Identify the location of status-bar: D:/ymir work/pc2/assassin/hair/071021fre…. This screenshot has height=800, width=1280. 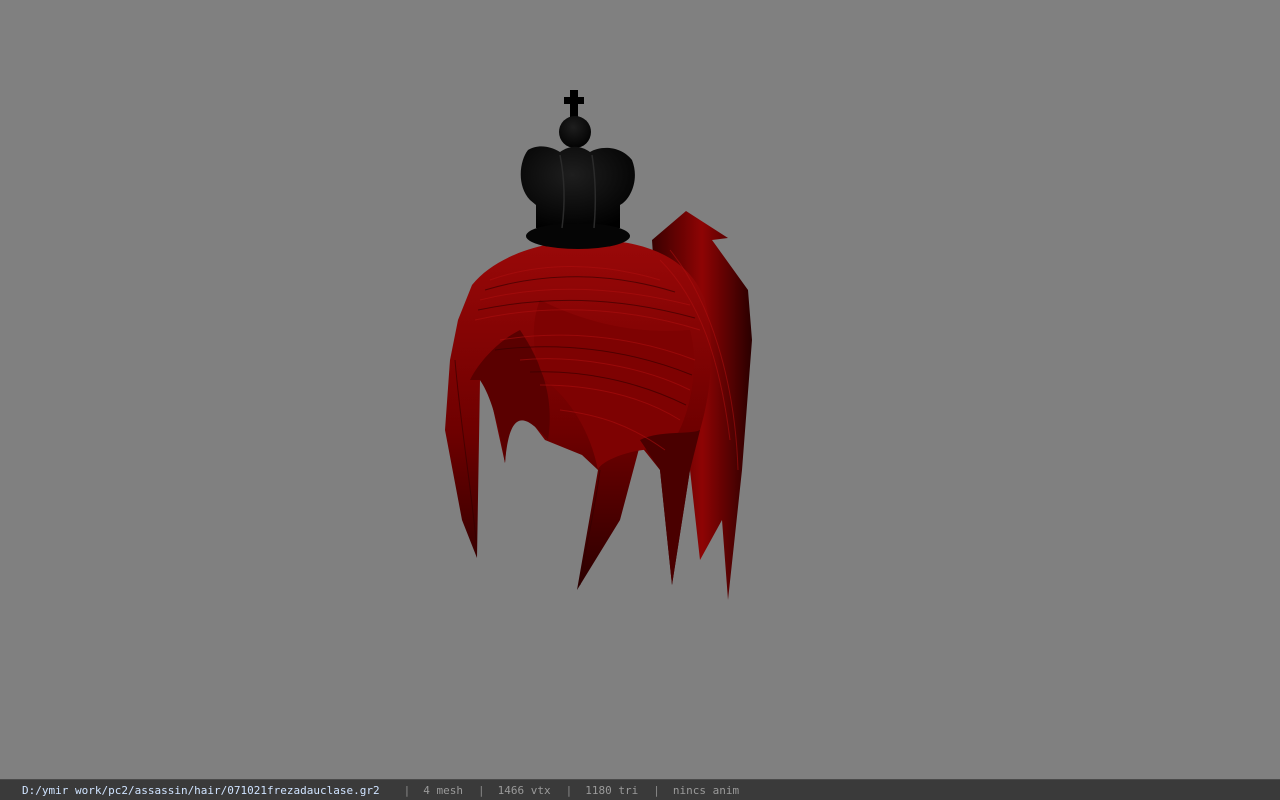
(640, 789).